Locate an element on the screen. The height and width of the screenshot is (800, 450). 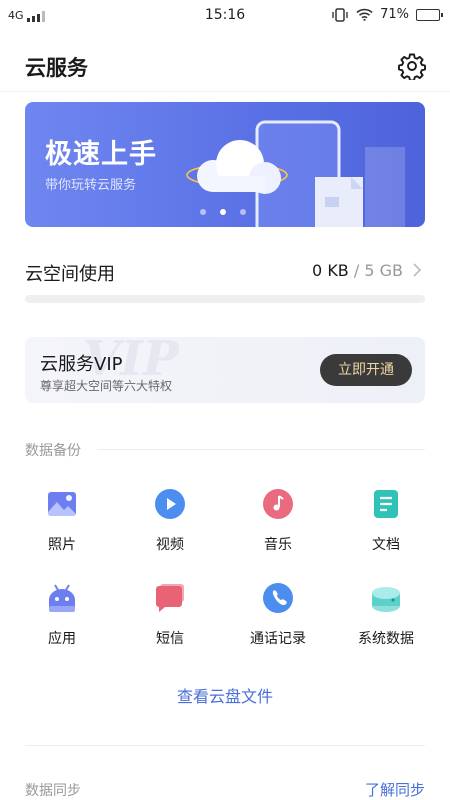
storage-label: 云空间使用 is located at coordinates (70, 274).